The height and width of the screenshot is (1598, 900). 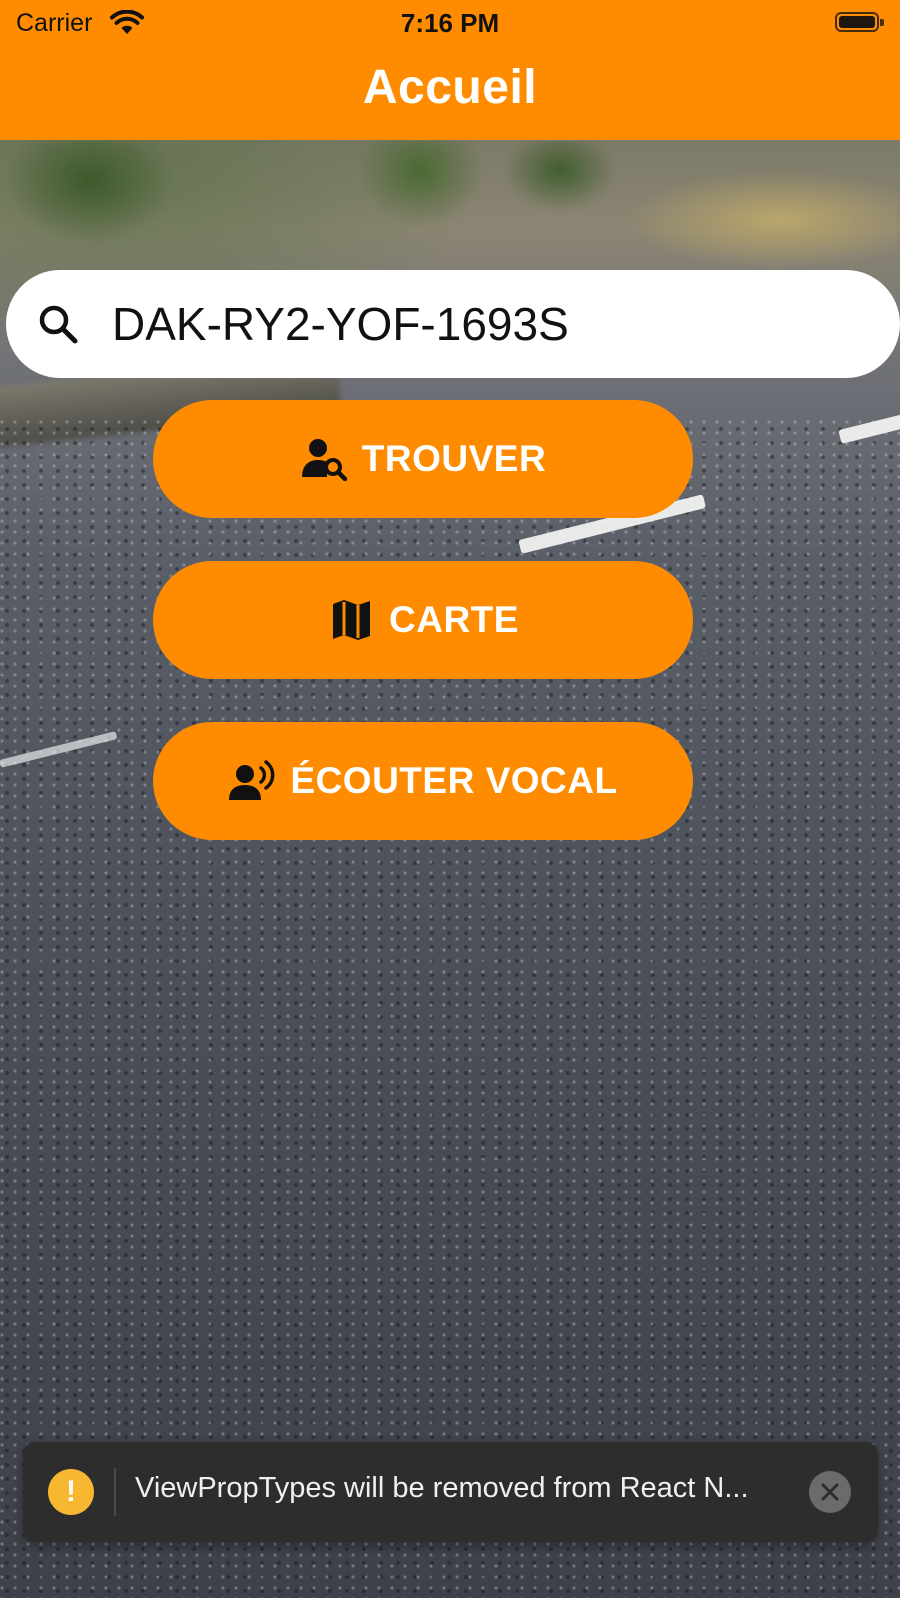 I want to click on close-icon, so click(x=830, y=1492).